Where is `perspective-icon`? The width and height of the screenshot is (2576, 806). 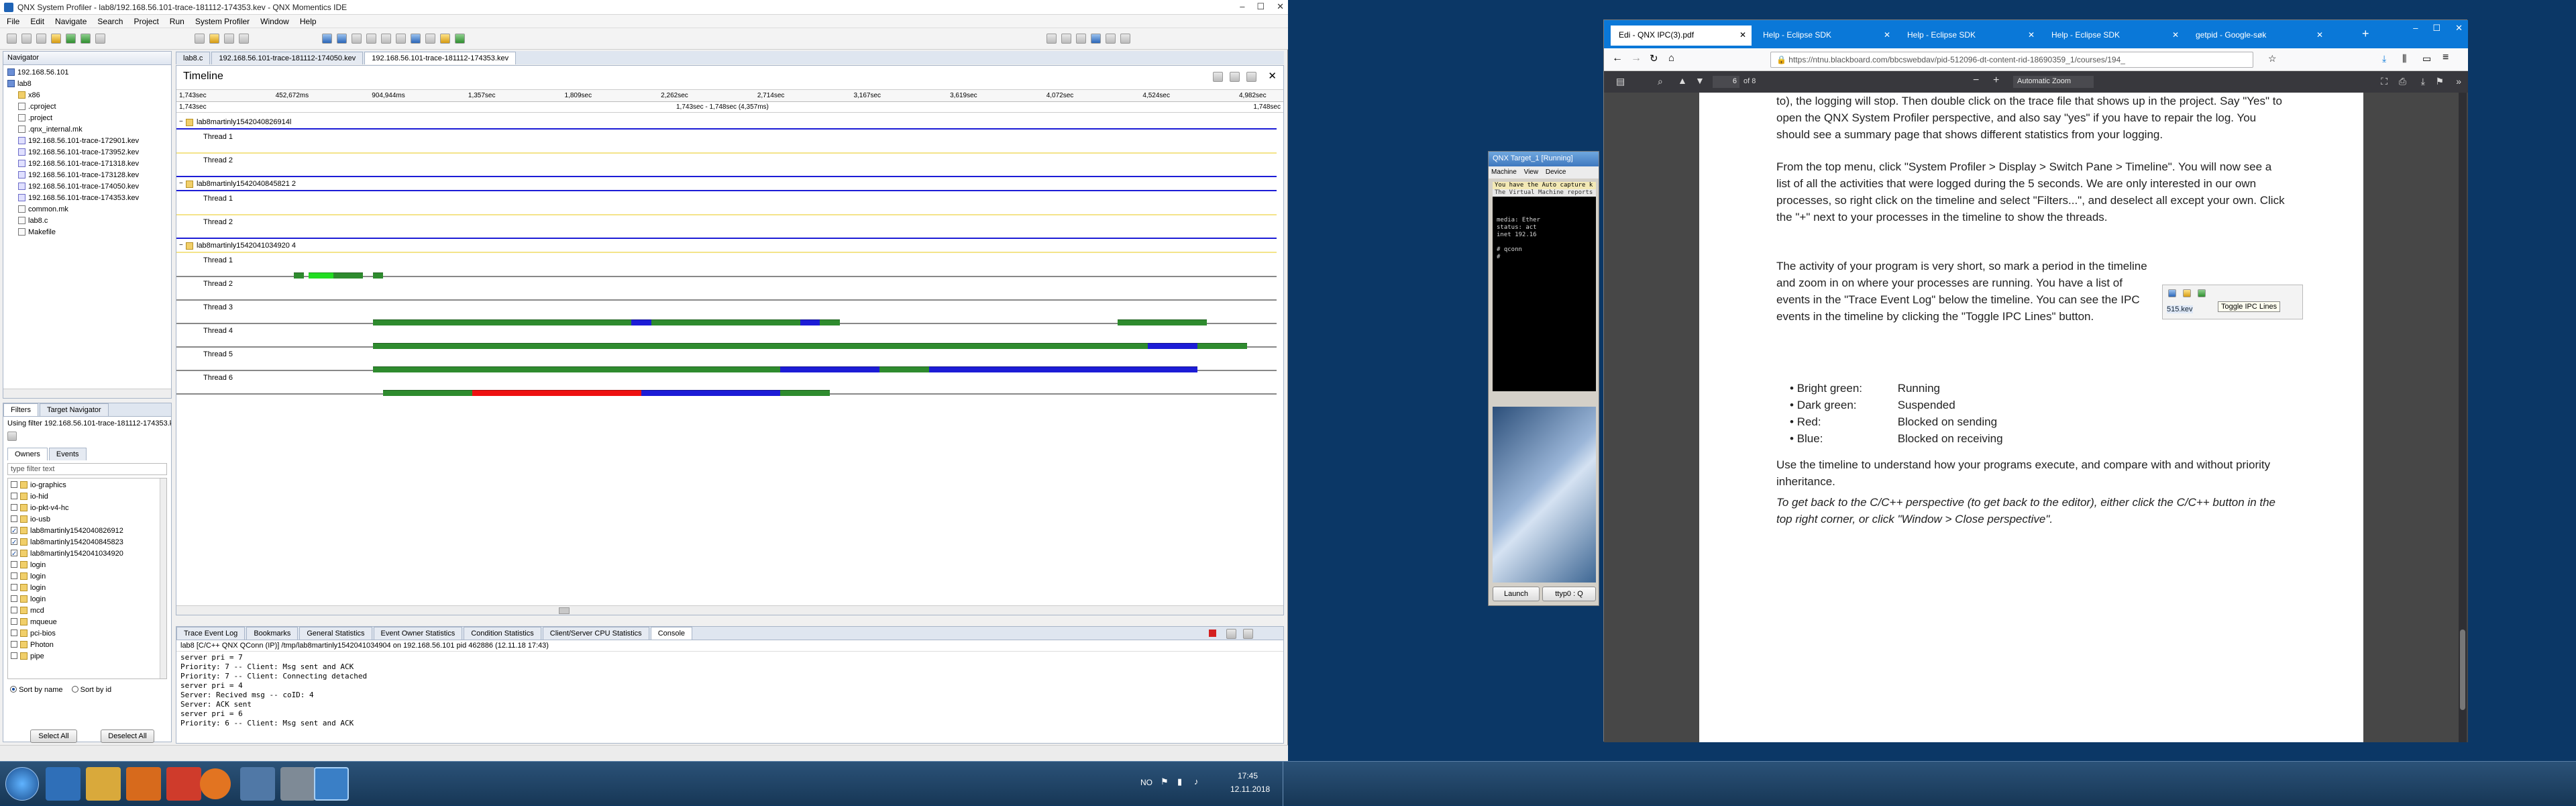
perspective-icon is located at coordinates (1051, 39).